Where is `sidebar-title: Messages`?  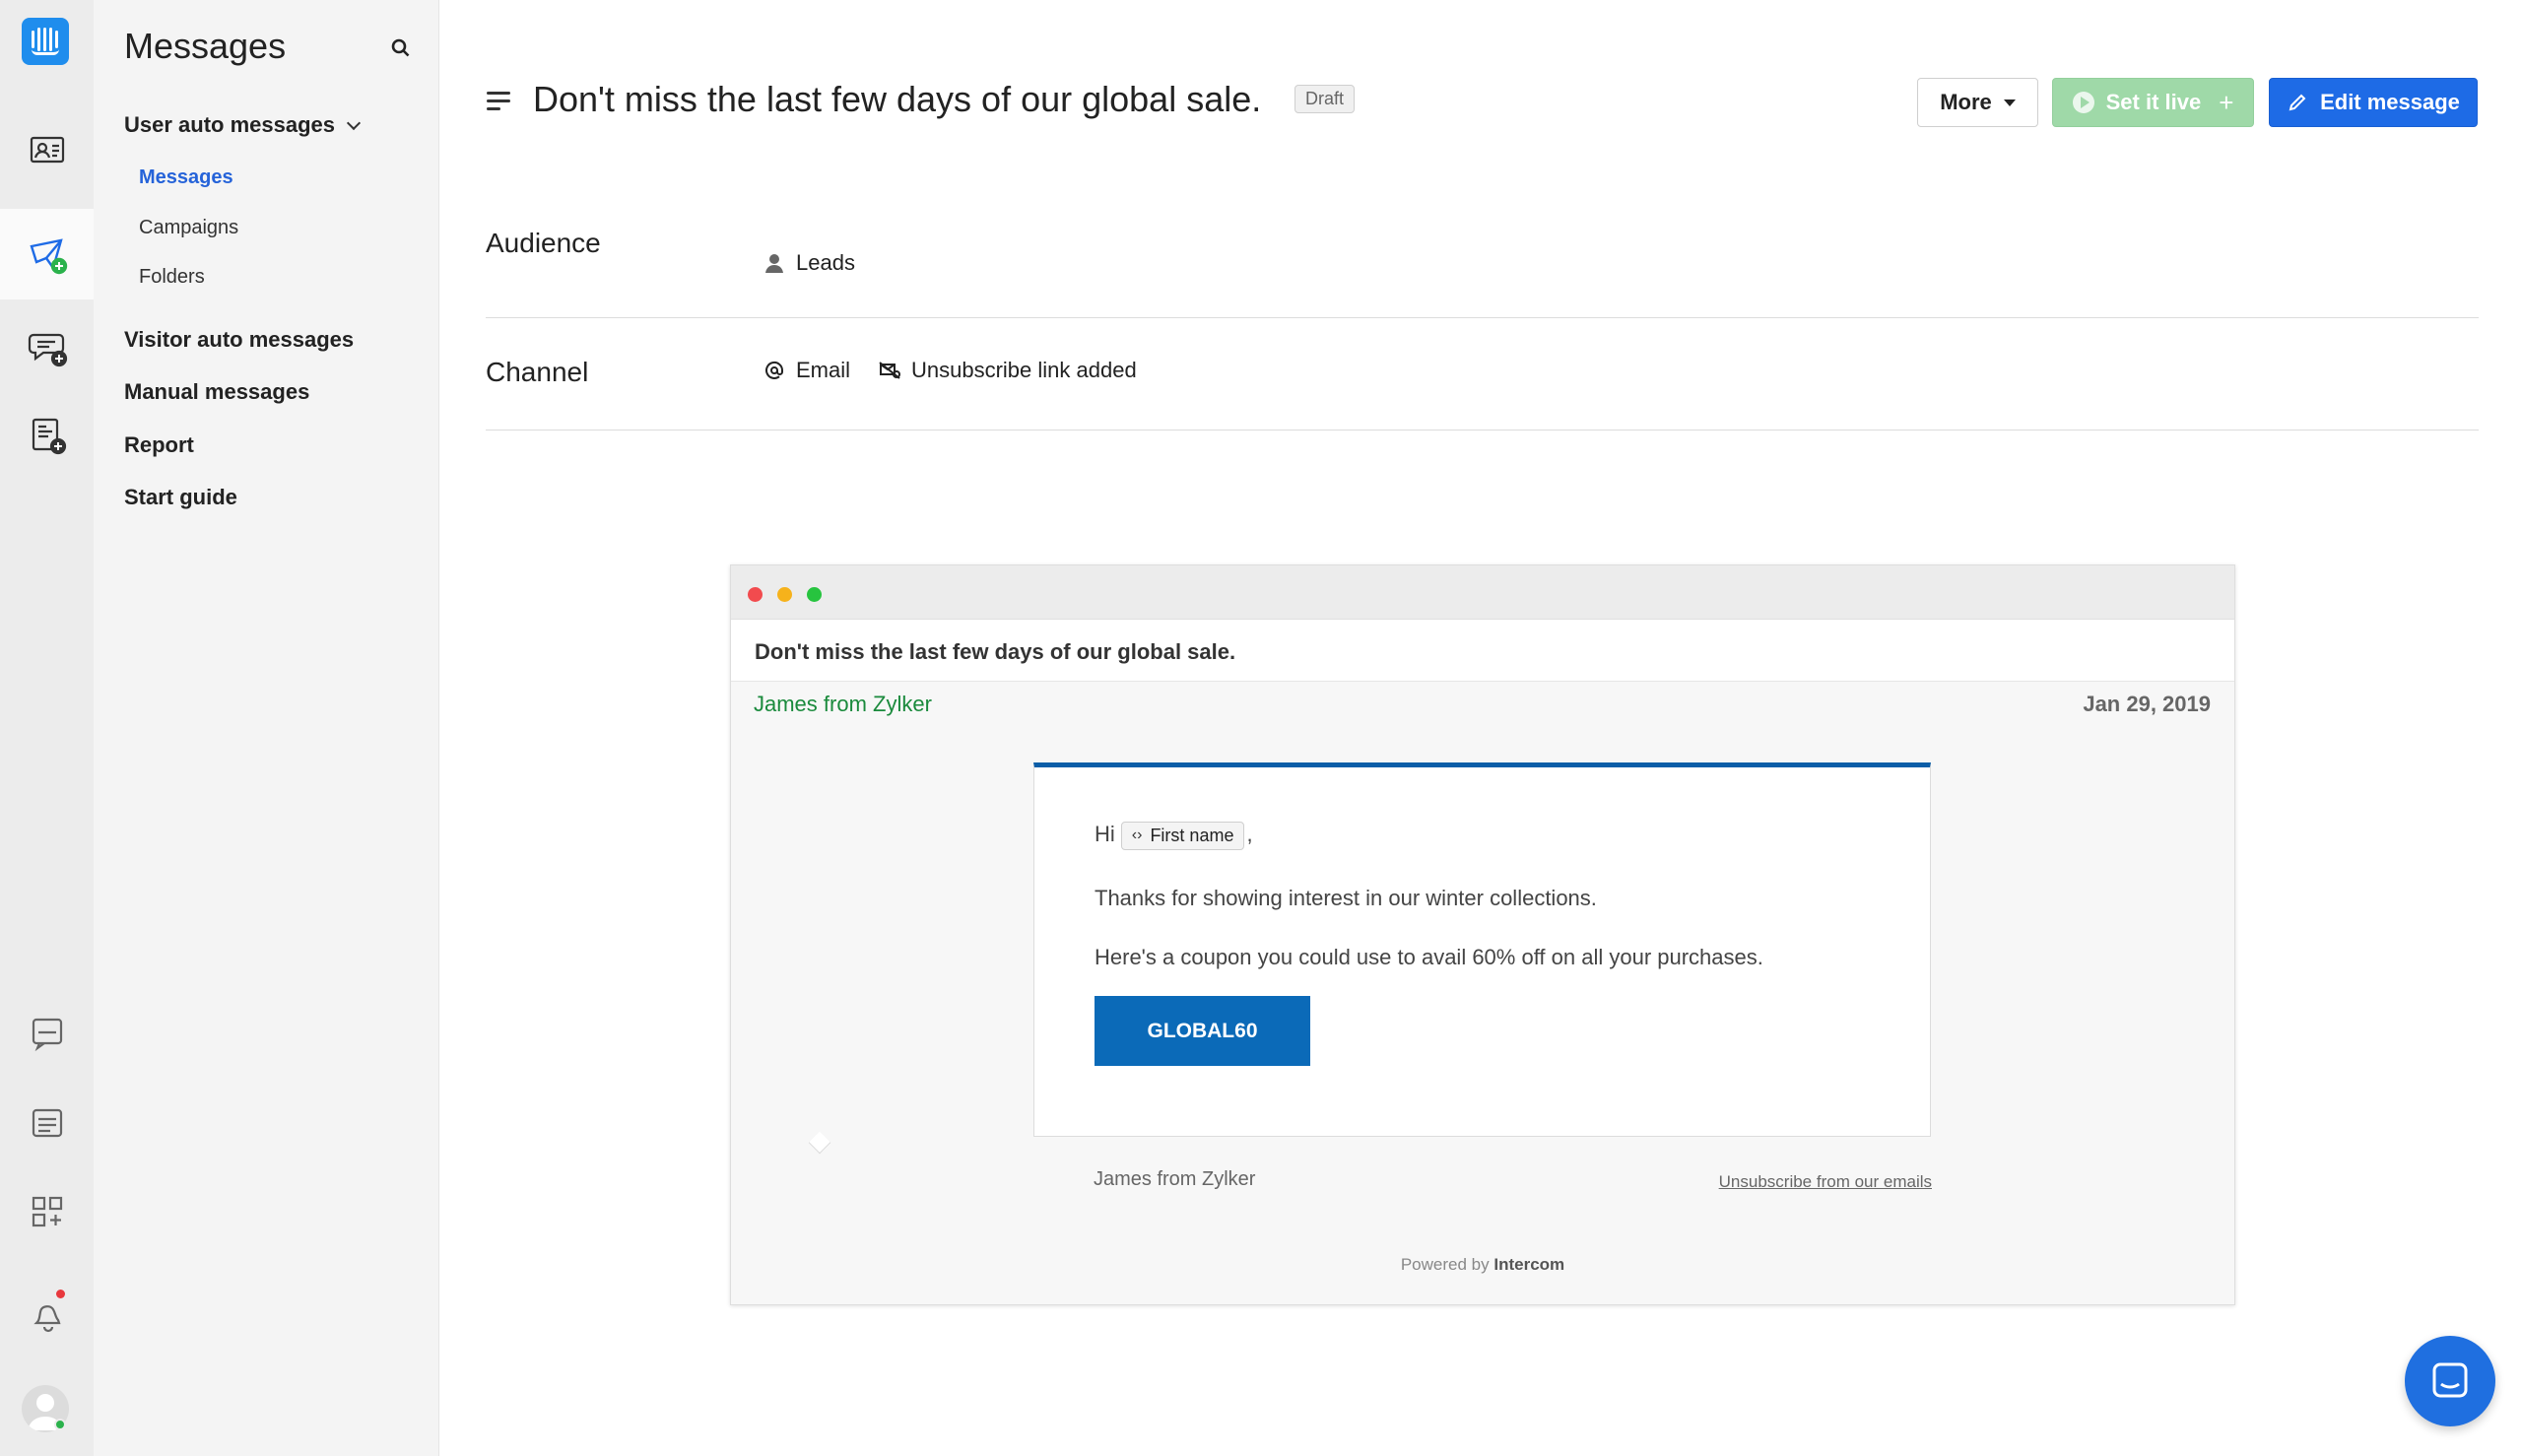 sidebar-title: Messages is located at coordinates (205, 46).